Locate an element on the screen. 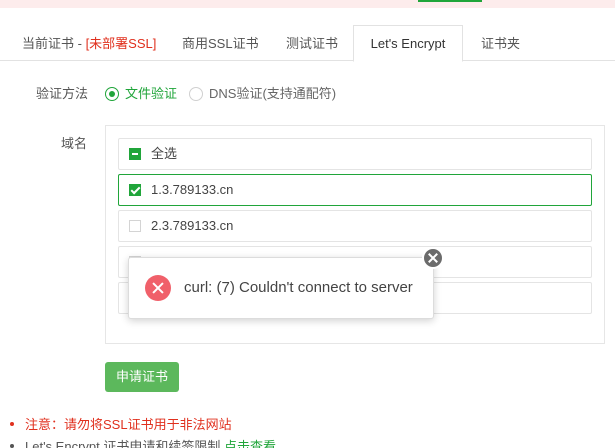 This screenshot has width=615, height=448. top-alert-button is located at coordinates (450, 1).